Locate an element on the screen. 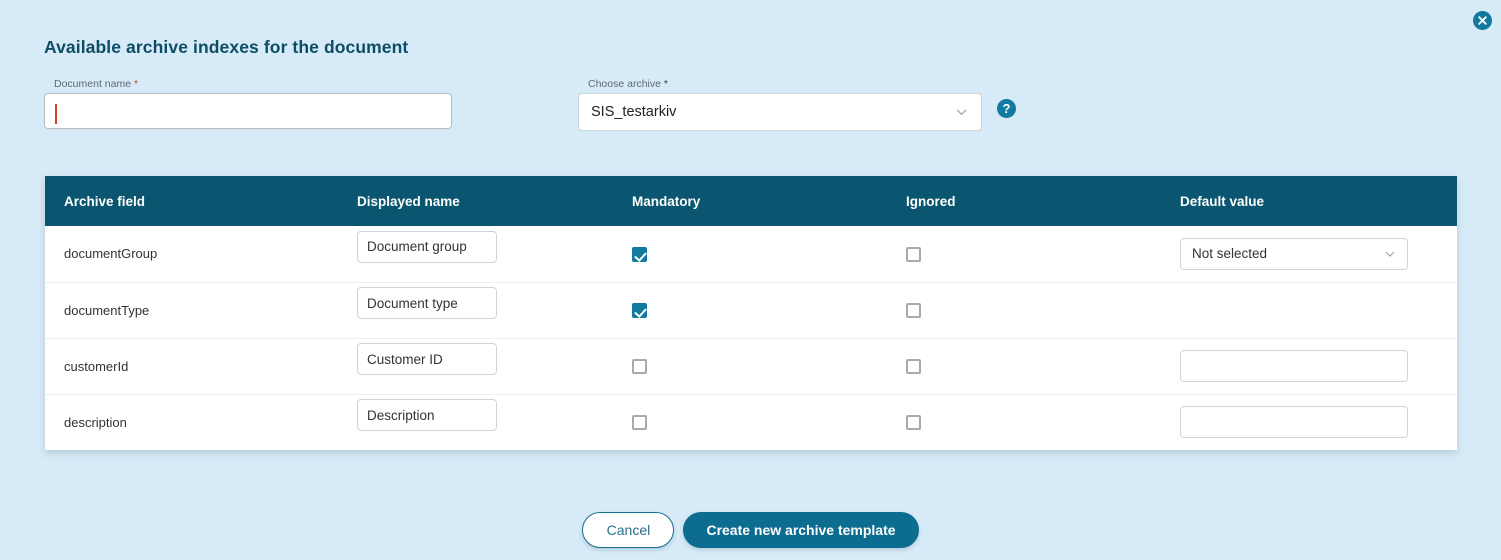 This screenshot has width=1501, height=560. close-icon is located at coordinates (1482, 20).